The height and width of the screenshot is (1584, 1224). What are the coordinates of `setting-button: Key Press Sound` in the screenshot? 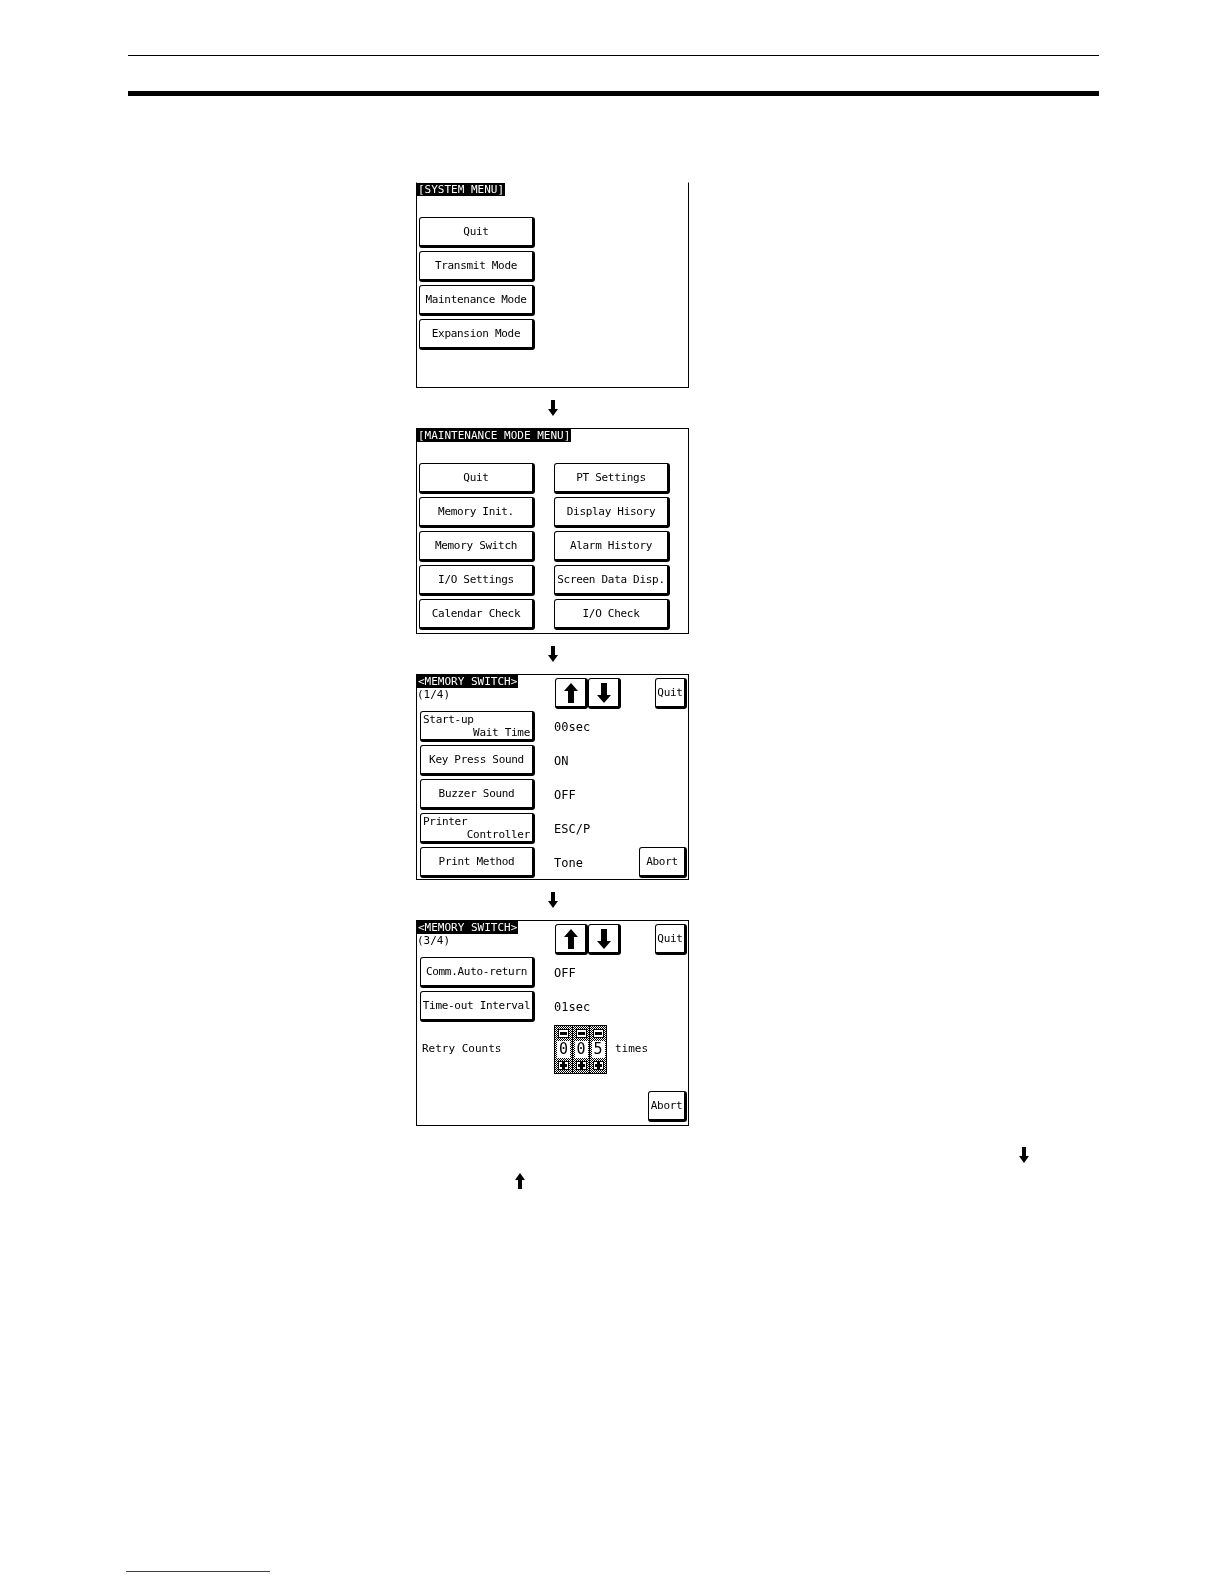 It's located at (477, 760).